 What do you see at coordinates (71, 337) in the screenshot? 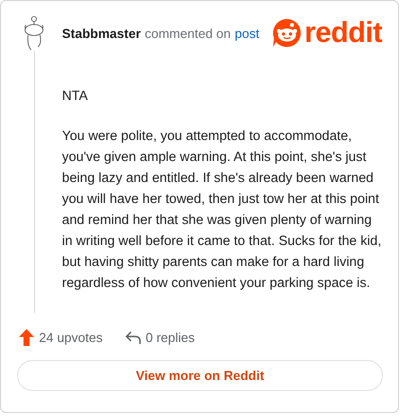
I see `upvote-count: 24 upvotes` at bounding box center [71, 337].